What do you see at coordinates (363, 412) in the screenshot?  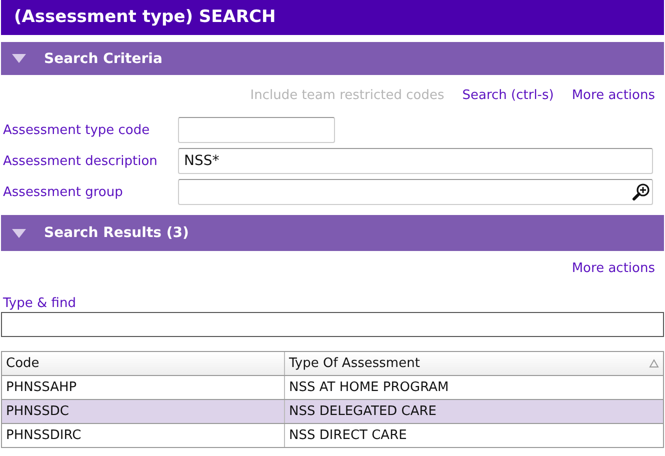 I see `table-cell-text: NSS DELEGATED CARE` at bounding box center [363, 412].